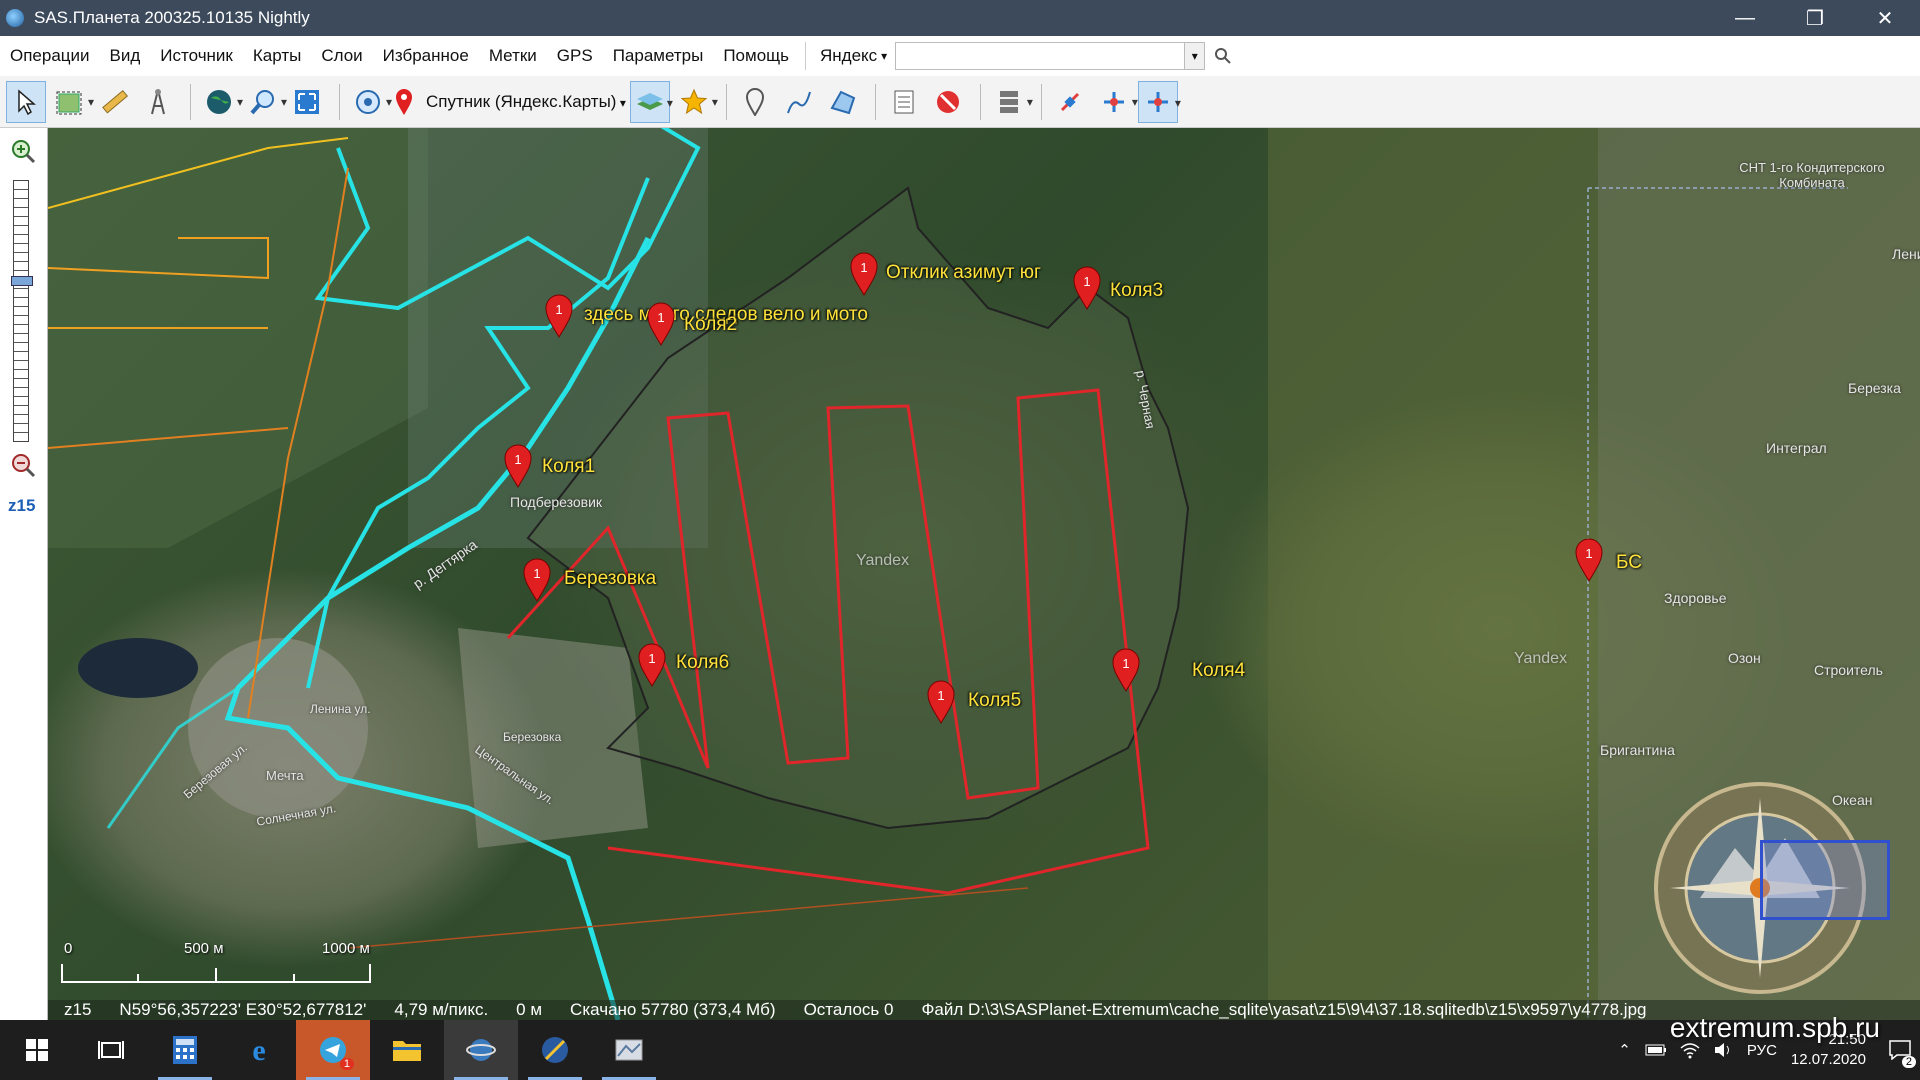  I want to click on scale-label: 0, so click(68, 948).